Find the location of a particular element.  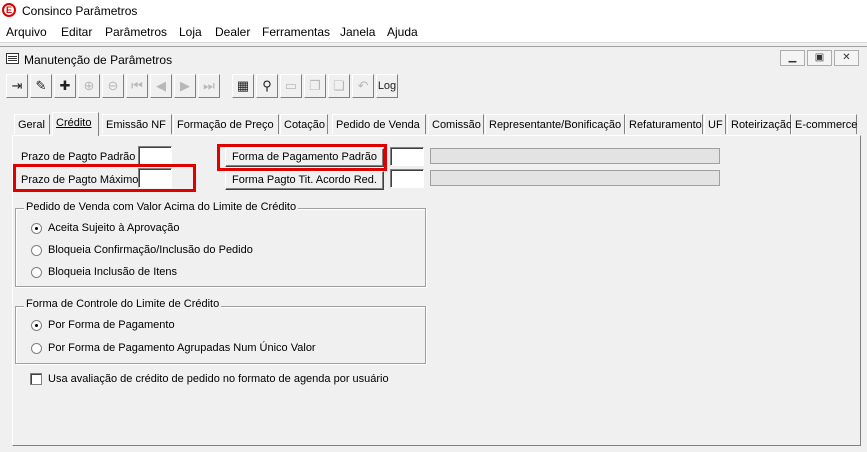

tab-roteirizacao: Roteirização is located at coordinates (759, 124).